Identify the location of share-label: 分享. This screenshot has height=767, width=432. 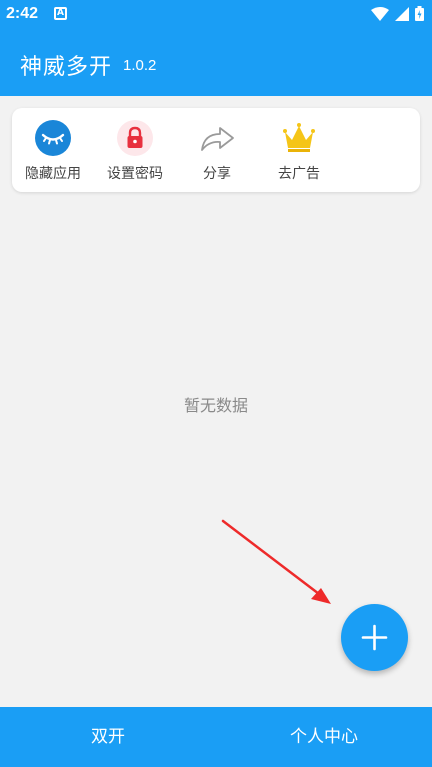
(217, 174).